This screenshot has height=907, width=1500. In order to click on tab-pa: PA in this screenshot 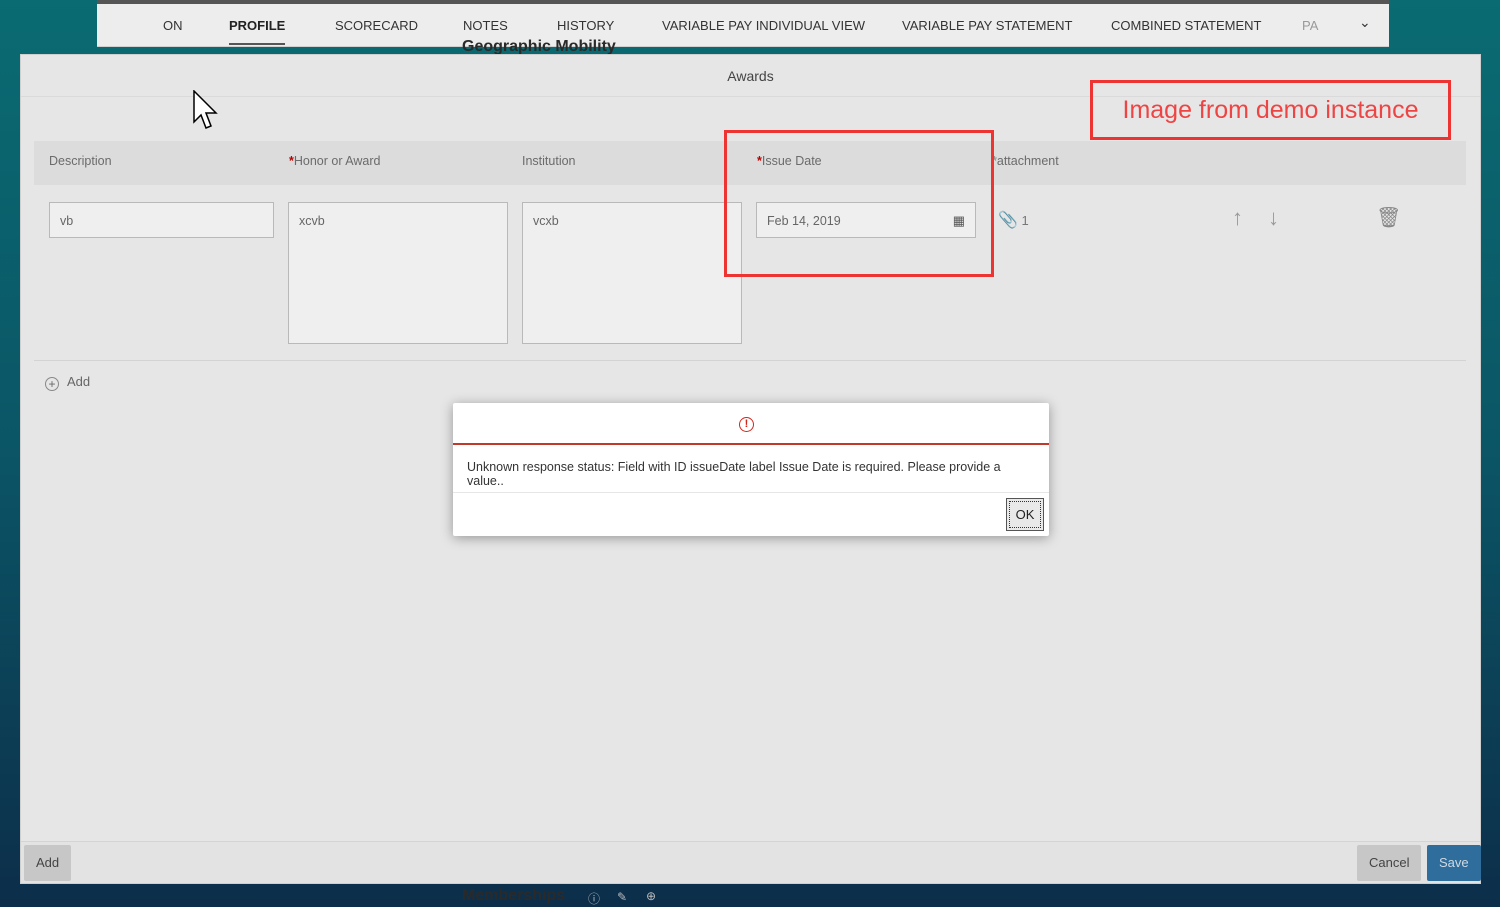, I will do `click(1310, 25)`.